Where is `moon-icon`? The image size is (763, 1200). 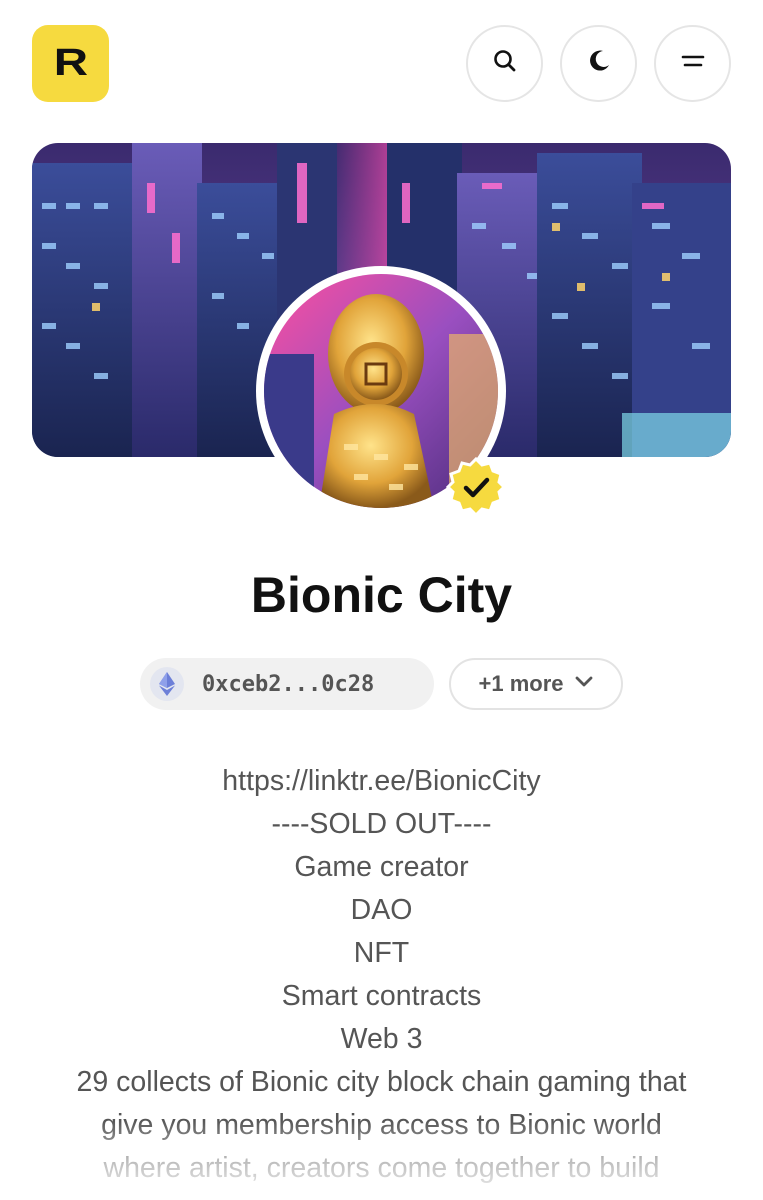
moon-icon is located at coordinates (599, 63).